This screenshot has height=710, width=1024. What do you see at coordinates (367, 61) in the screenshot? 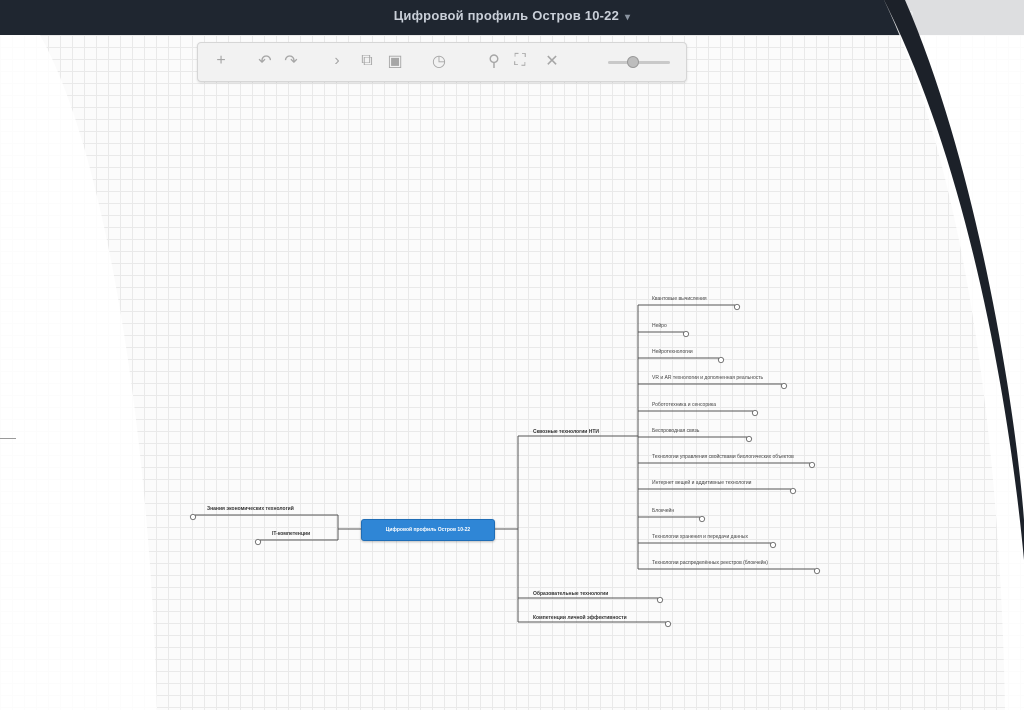
I see `copy-icon: ⧉` at bounding box center [367, 61].